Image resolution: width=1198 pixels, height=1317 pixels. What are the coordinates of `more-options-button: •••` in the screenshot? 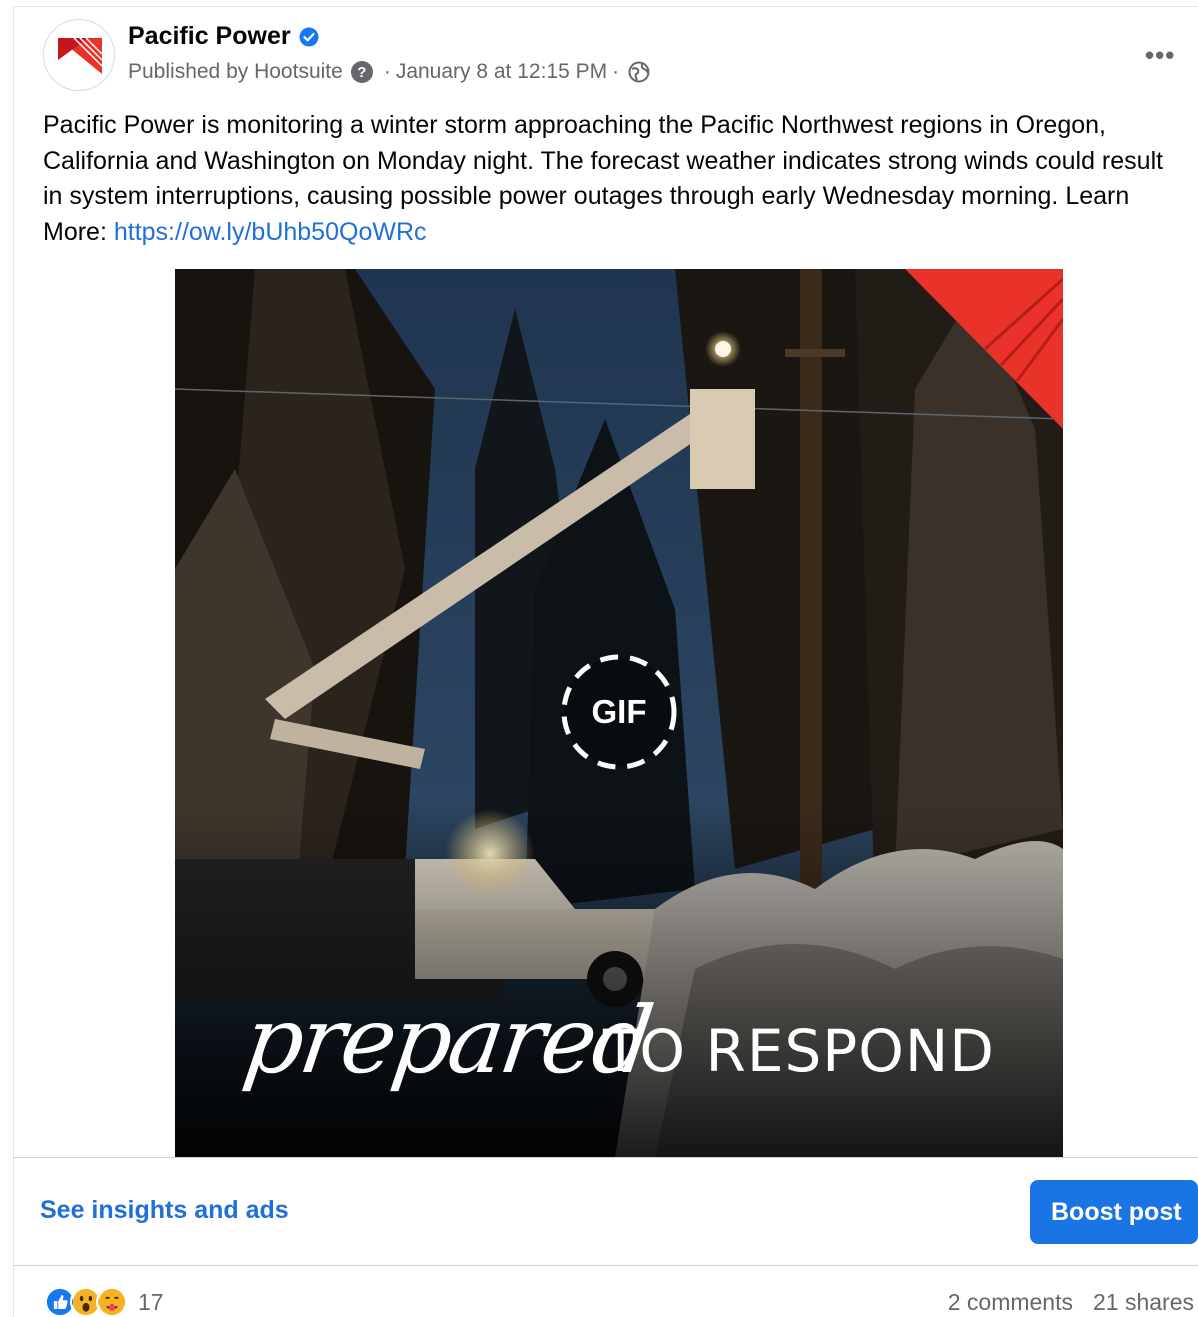 It's located at (1160, 55).